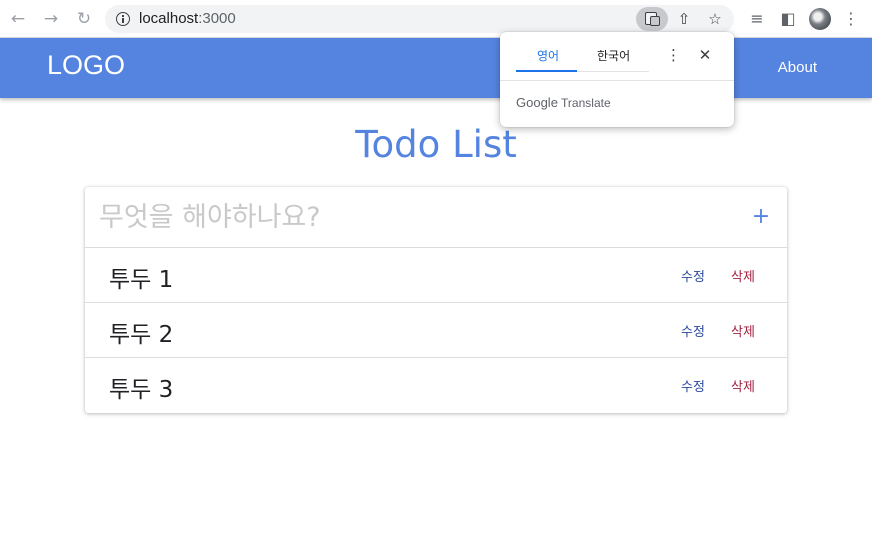 This screenshot has height=548, width=872. Describe the element at coordinates (84, 19) in the screenshot. I see `reload-icon: ↻` at that location.